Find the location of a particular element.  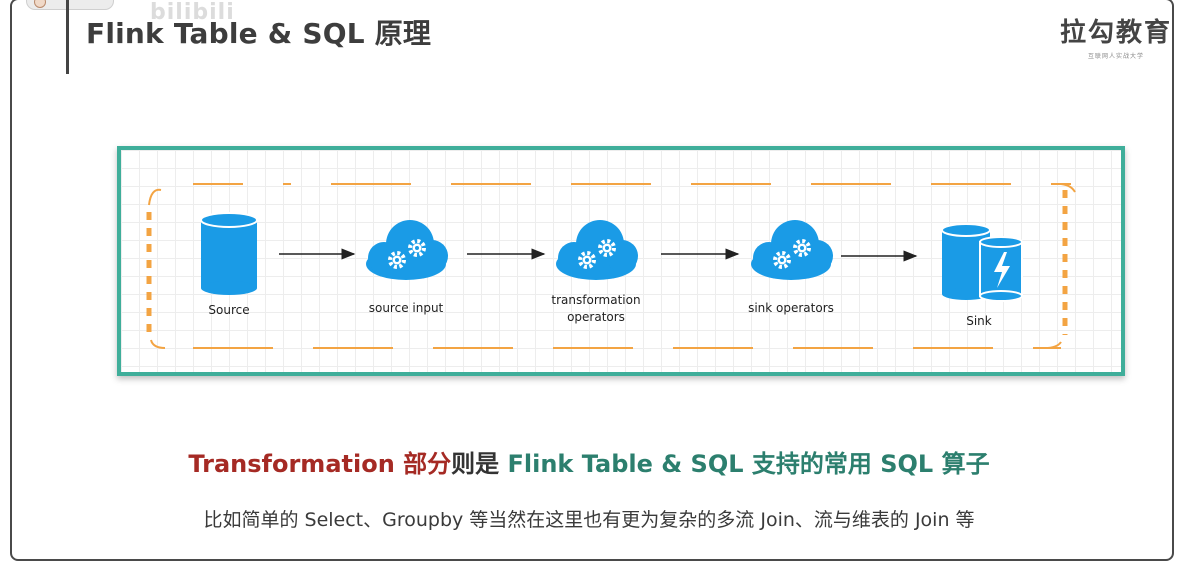

caption-highlight-flink: Flink Table & SQL 支持的常用 SQL 算子 is located at coordinates (748, 464).